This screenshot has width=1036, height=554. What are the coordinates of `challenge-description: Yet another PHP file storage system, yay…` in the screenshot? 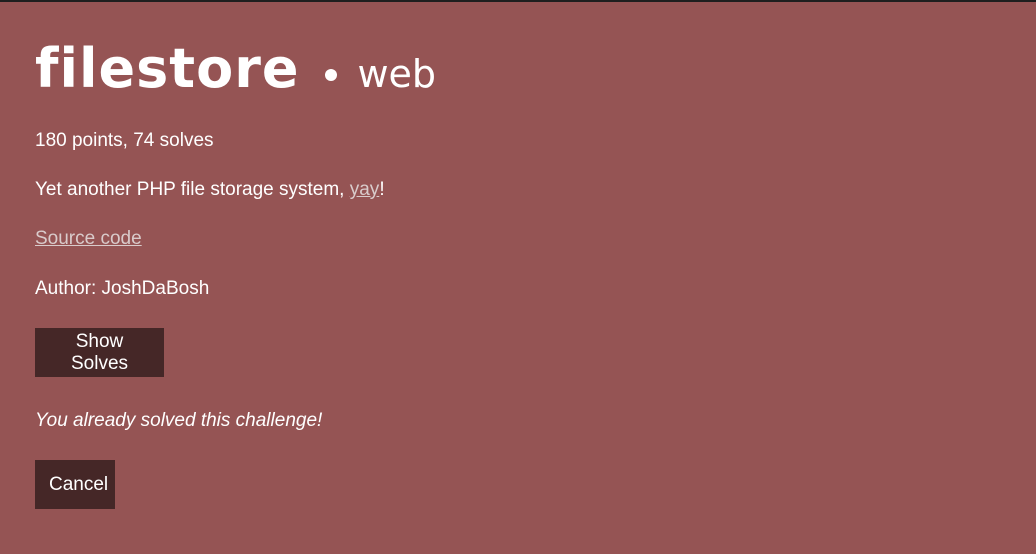 It's located at (210, 190).